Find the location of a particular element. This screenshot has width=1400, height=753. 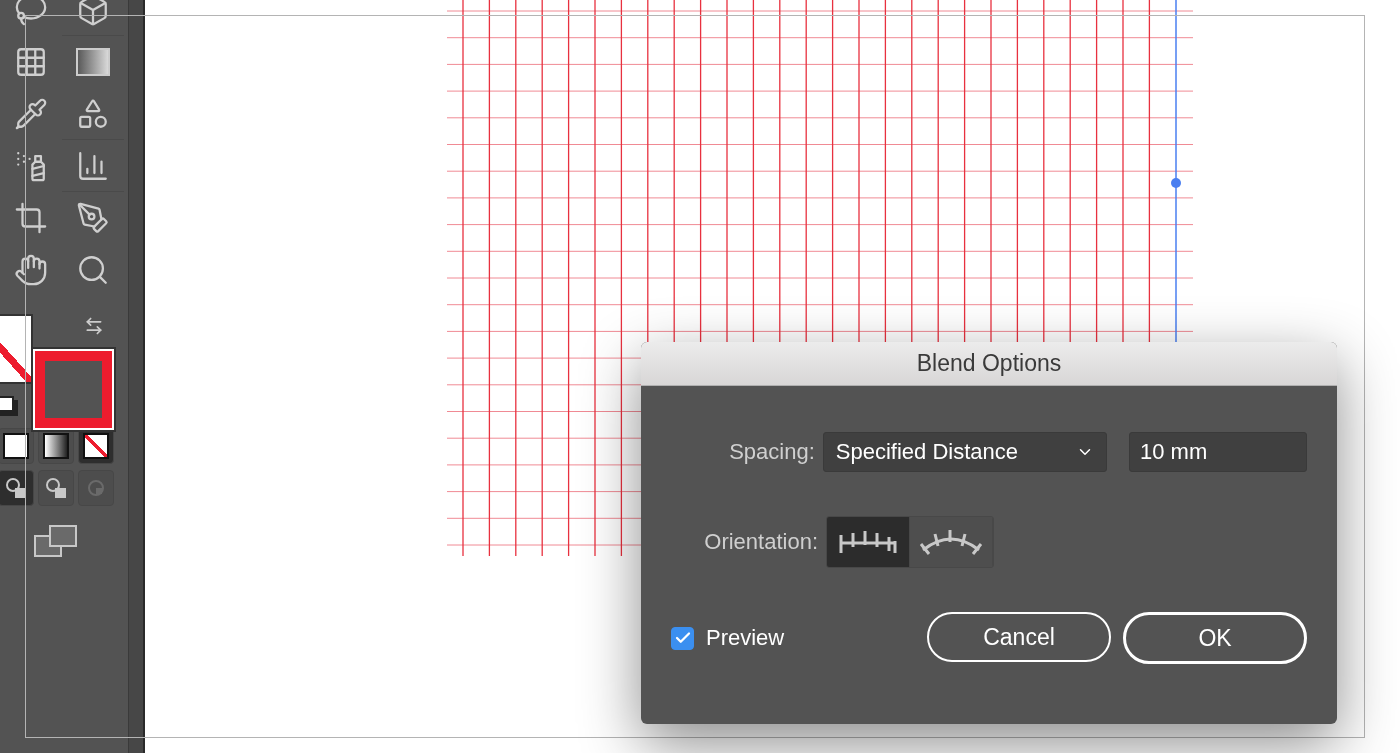

draw-normal-icon is located at coordinates (16, 488).